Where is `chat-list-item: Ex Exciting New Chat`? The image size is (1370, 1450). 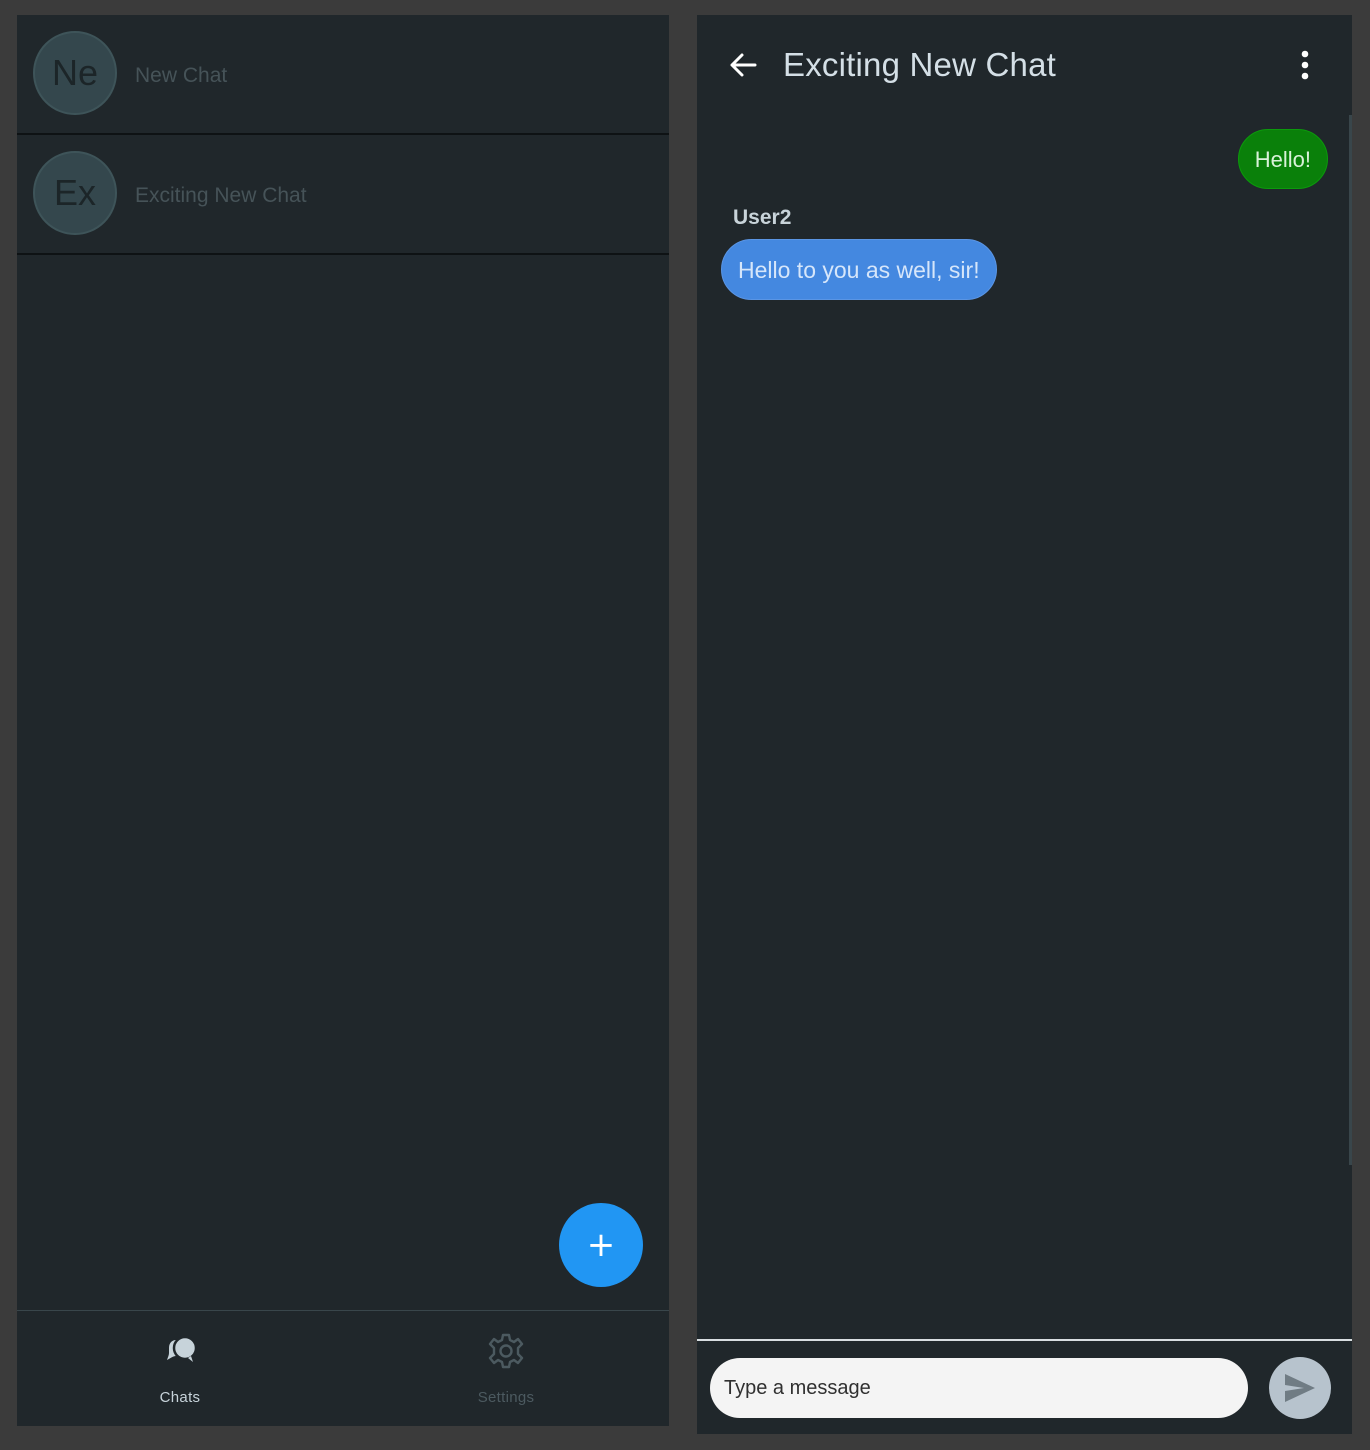 chat-list-item: Ex Exciting New Chat is located at coordinates (343, 195).